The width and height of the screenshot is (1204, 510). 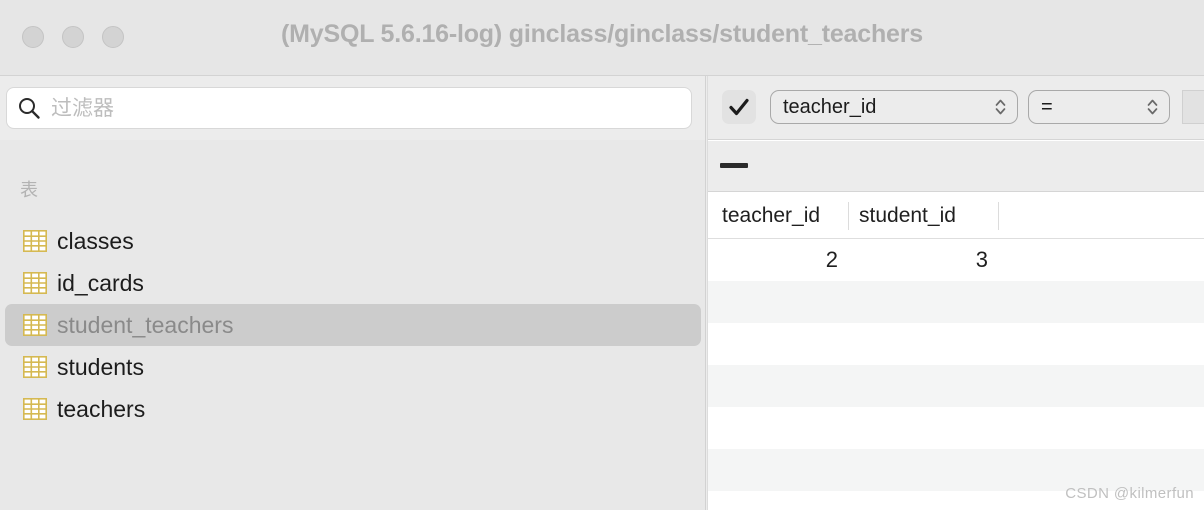 What do you see at coordinates (778, 260) in the screenshot?
I see `cell-teacher_id: 2` at bounding box center [778, 260].